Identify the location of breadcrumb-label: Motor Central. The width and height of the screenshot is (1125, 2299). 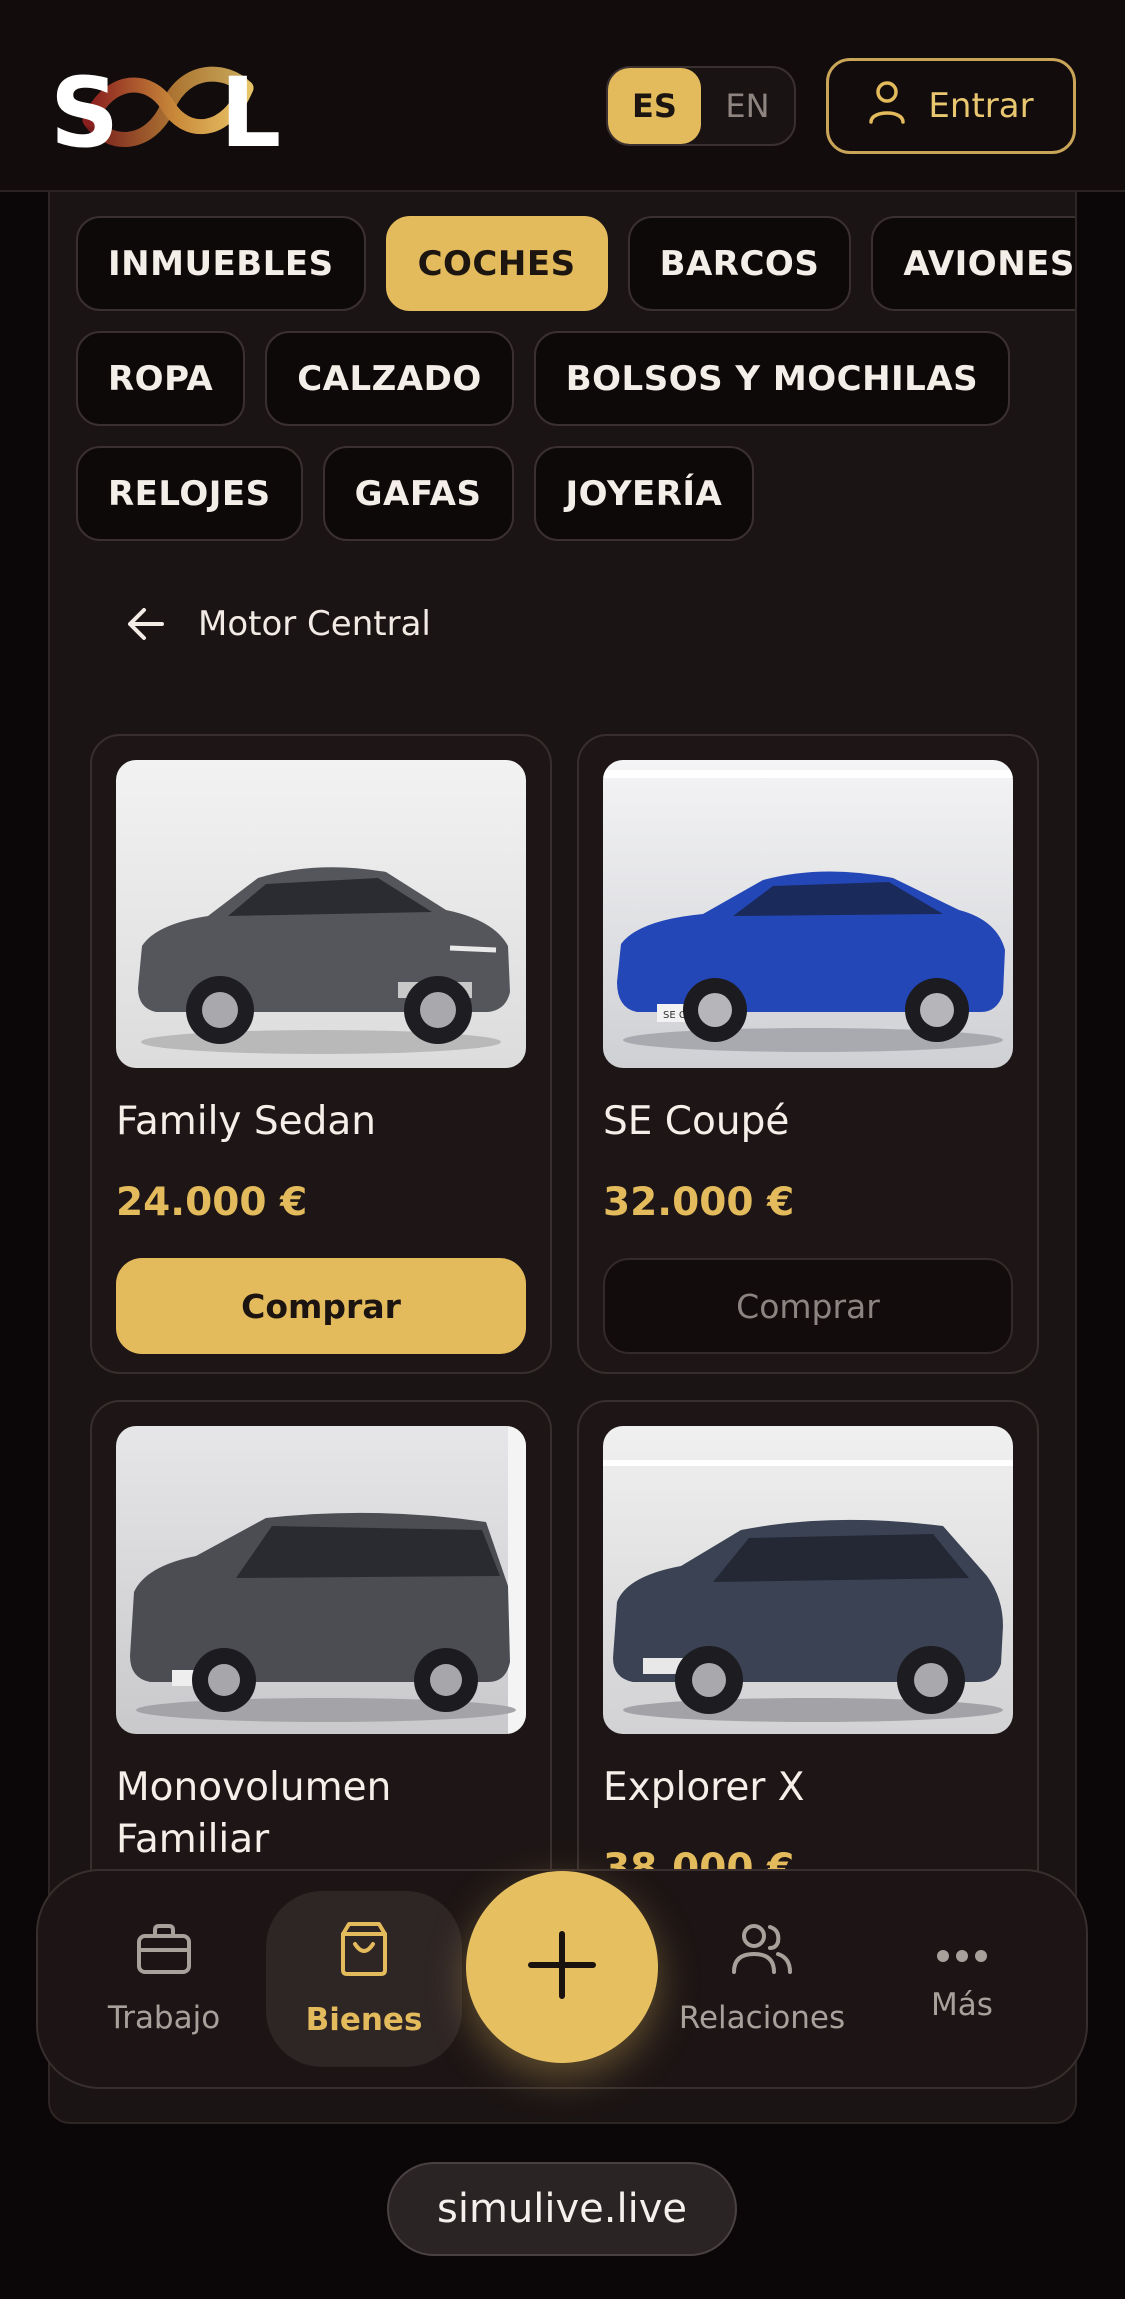
(314, 624).